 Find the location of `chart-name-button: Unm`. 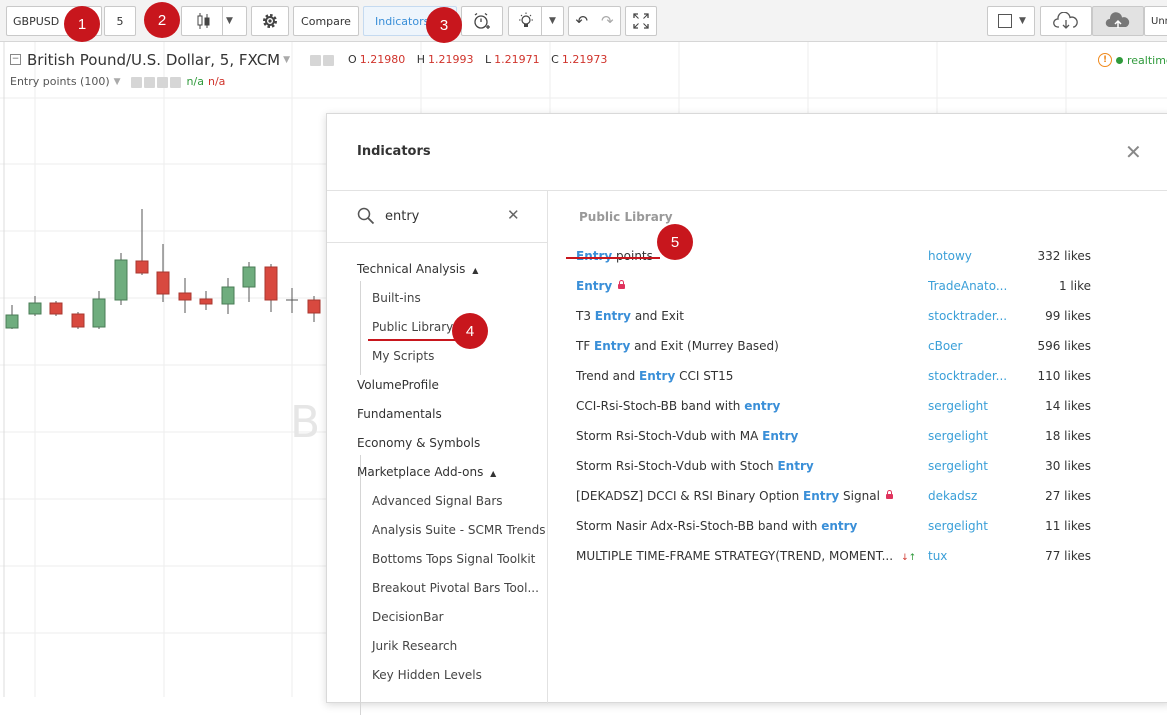

chart-name-button: Unm is located at coordinates (1155, 21).